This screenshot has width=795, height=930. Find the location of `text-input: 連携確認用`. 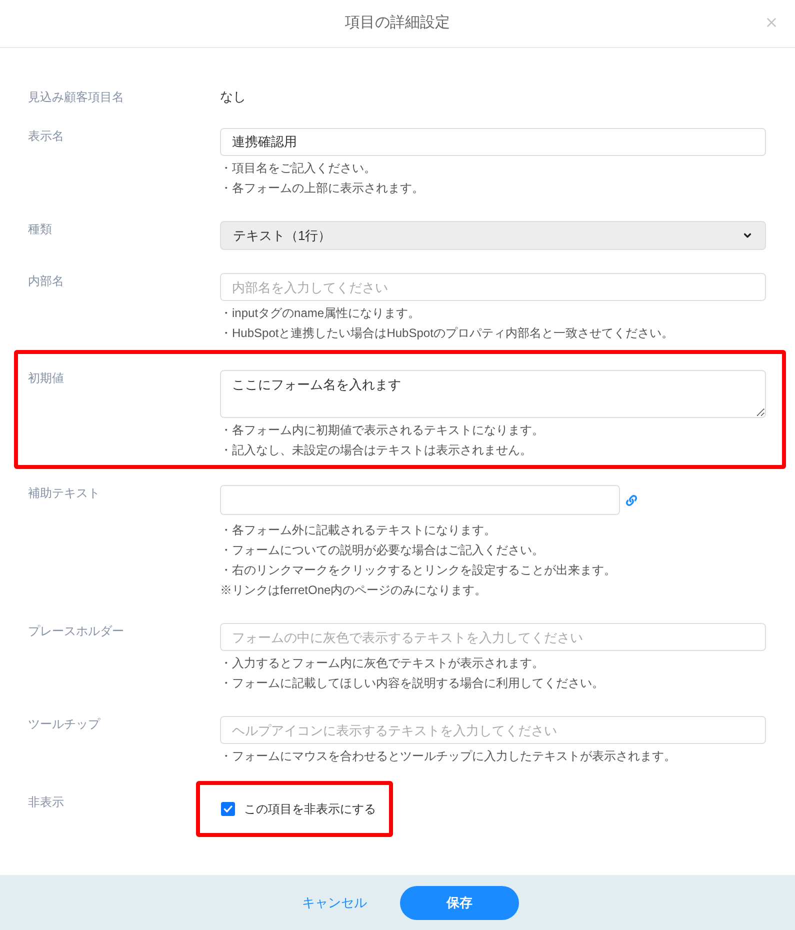

text-input: 連携確認用 is located at coordinates (493, 142).